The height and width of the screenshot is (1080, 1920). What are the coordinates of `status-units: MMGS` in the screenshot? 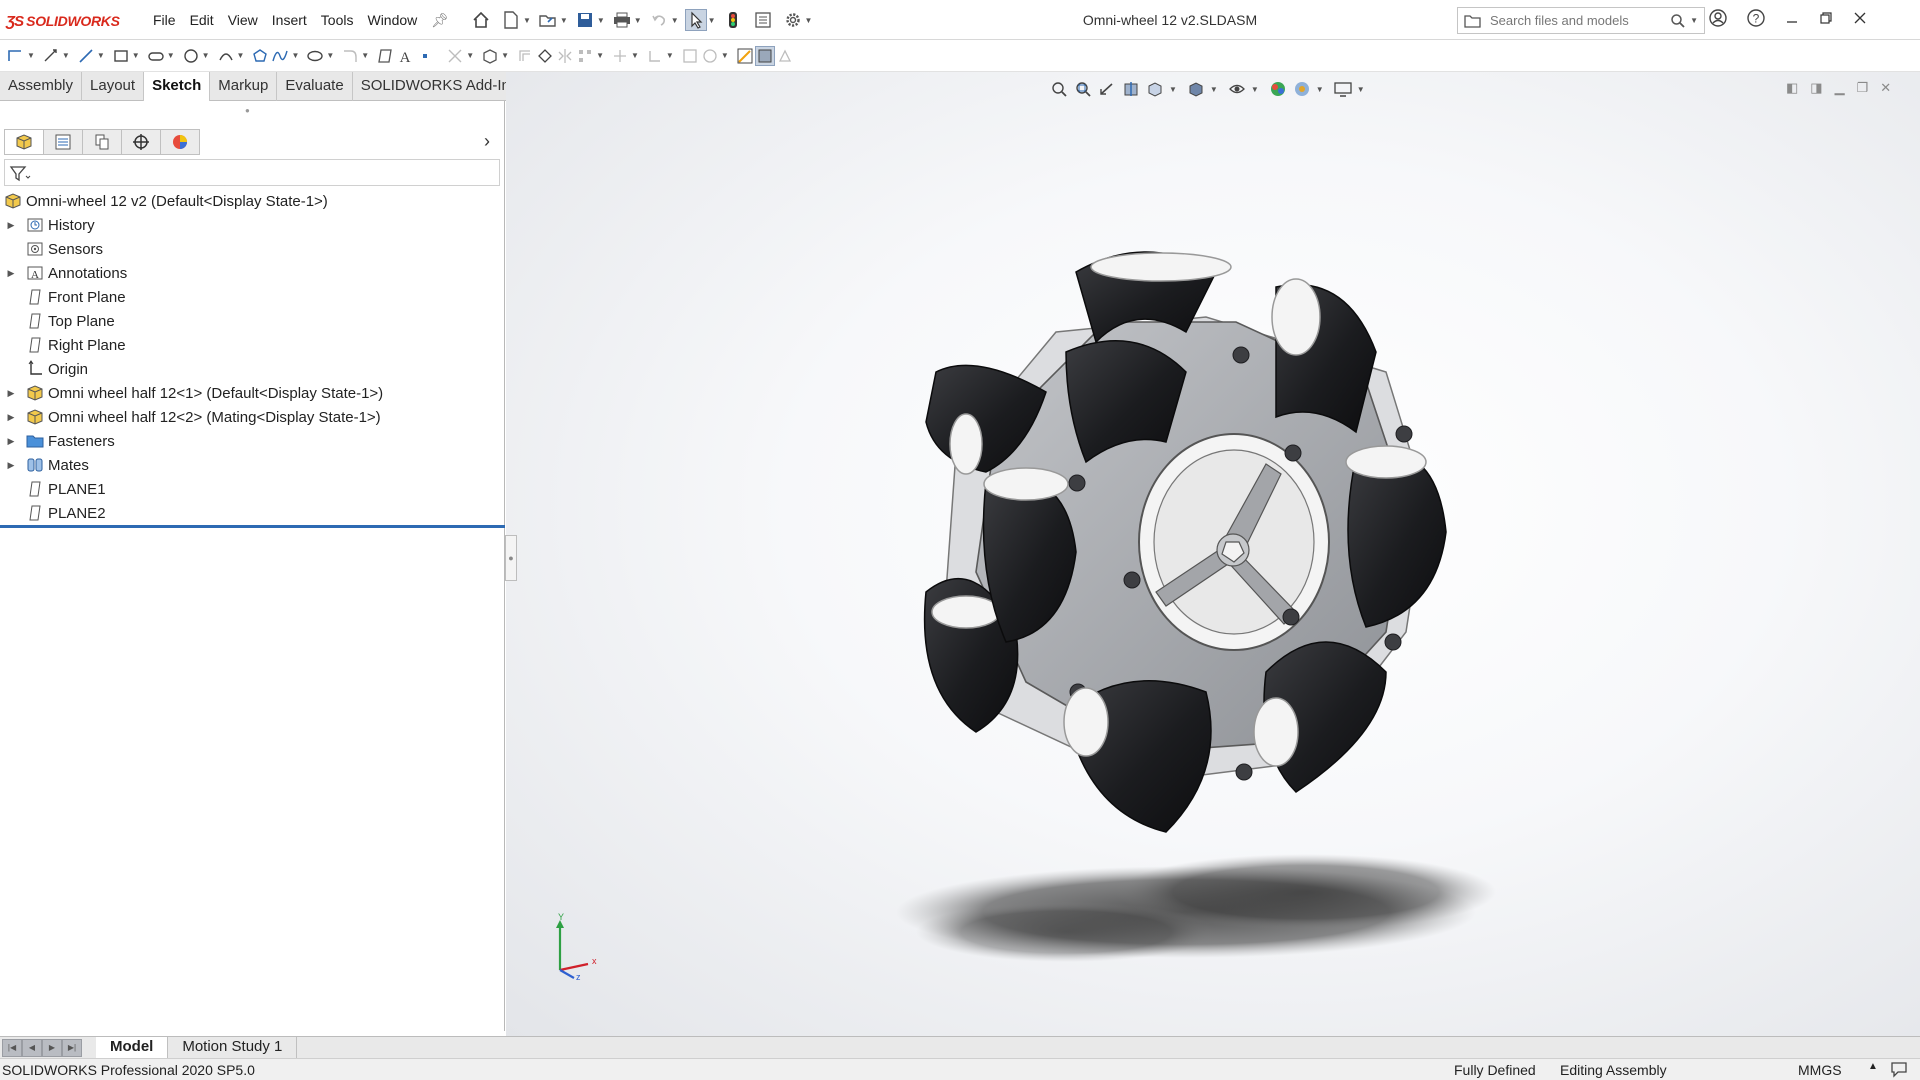 It's located at (1820, 1070).